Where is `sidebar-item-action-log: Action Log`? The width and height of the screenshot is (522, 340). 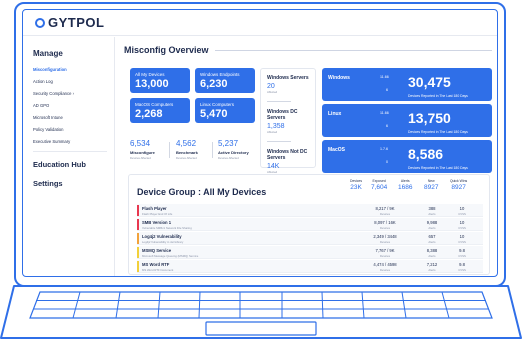
sidebar-item-action-log: Action Log is located at coordinates (73, 81).